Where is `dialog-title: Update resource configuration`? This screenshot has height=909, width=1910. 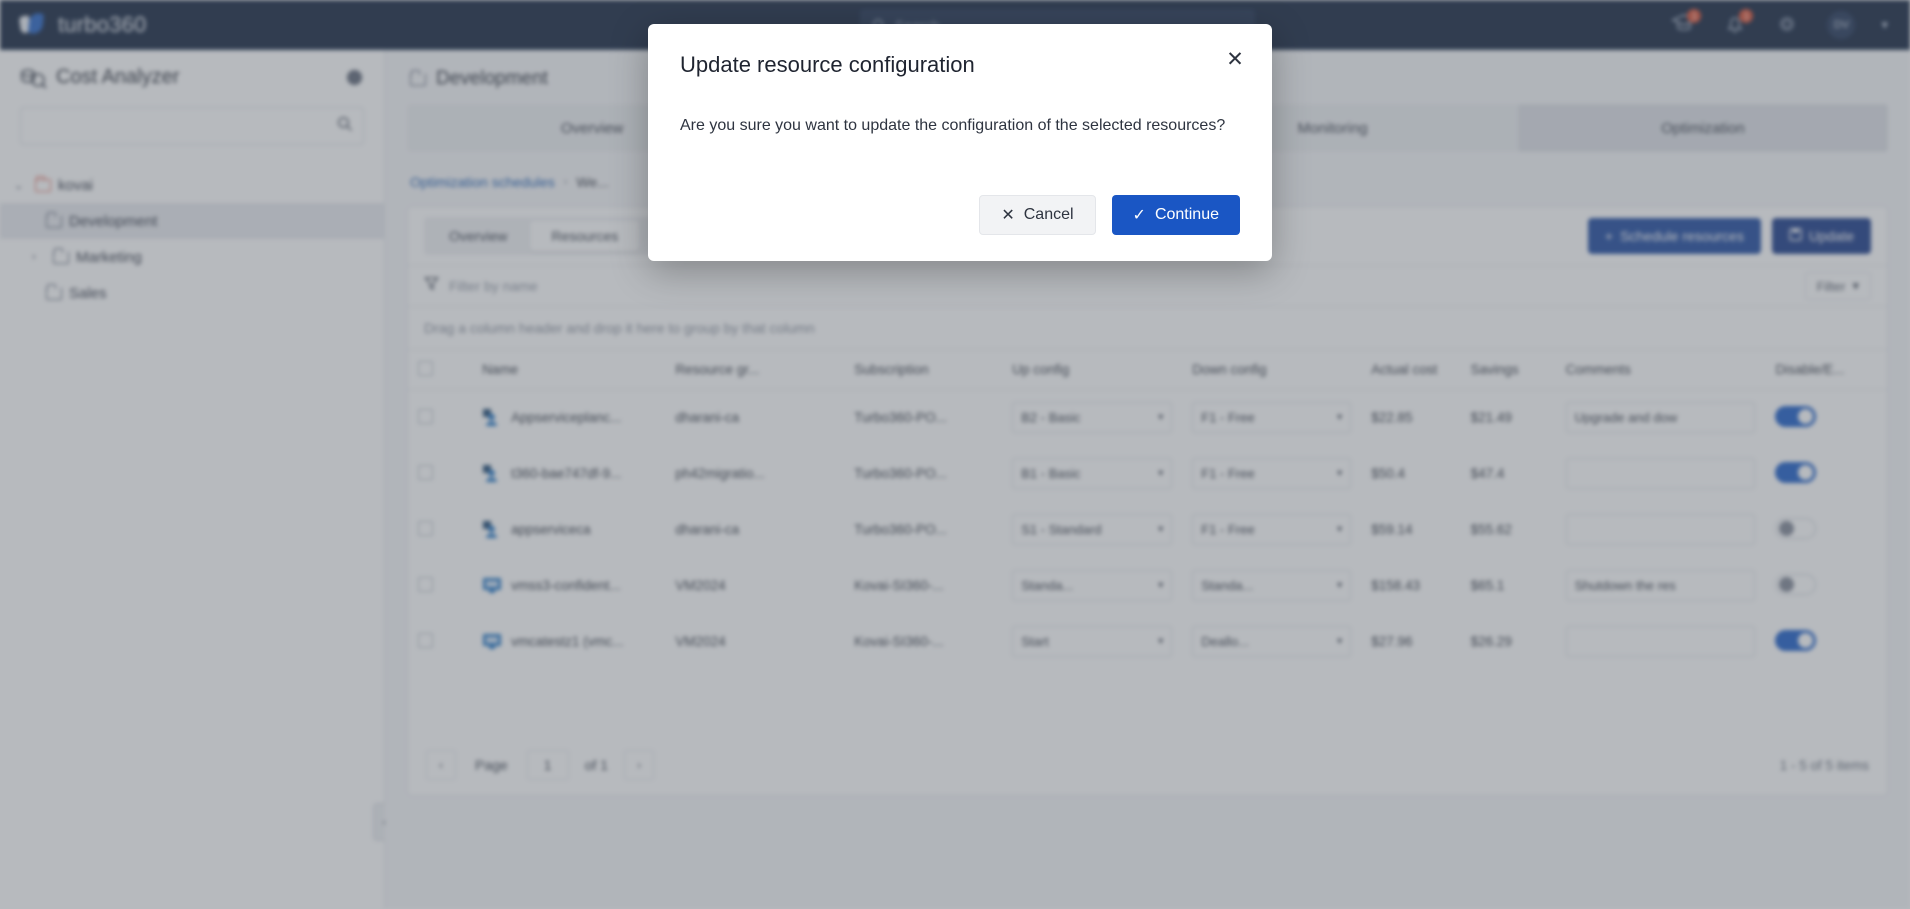
dialog-title: Update resource configuration is located at coordinates (827, 64).